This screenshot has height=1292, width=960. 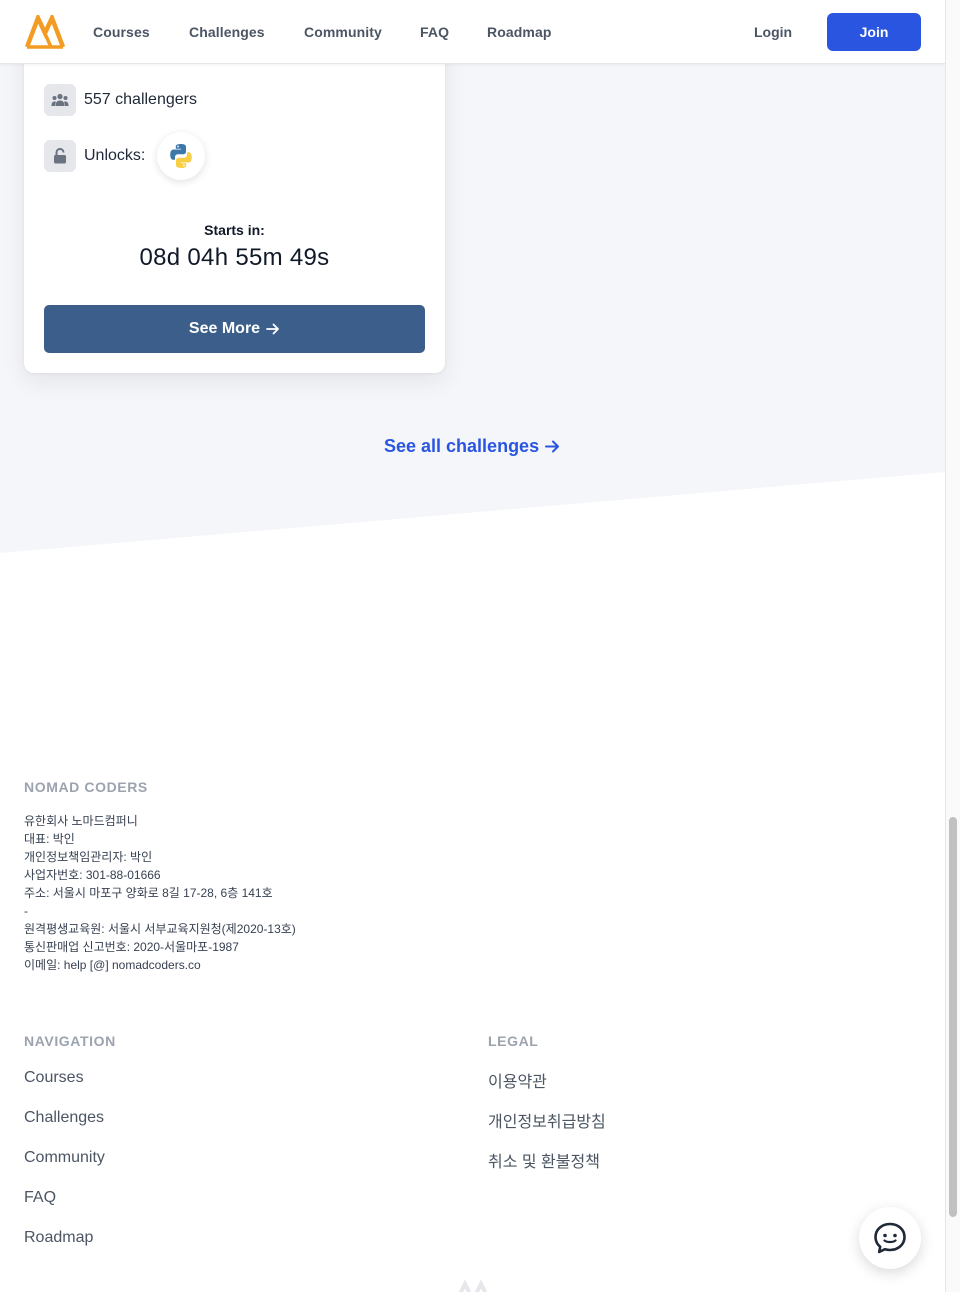 What do you see at coordinates (148, 893) in the screenshot?
I see `company-info-line: 주소: 서울시 마포구 양화로 8길 17-28, 6층 141호` at bounding box center [148, 893].